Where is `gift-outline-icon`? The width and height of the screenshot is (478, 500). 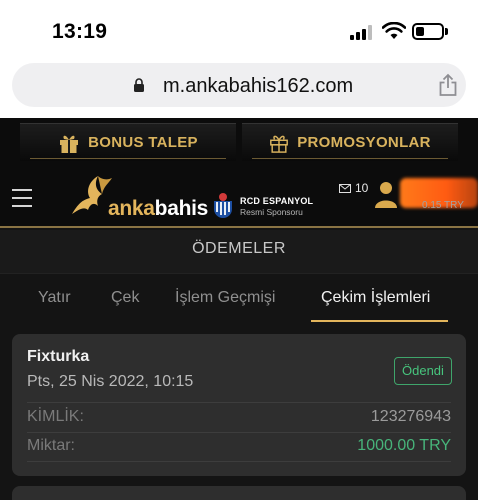
gift-outline-icon is located at coordinates (279, 144).